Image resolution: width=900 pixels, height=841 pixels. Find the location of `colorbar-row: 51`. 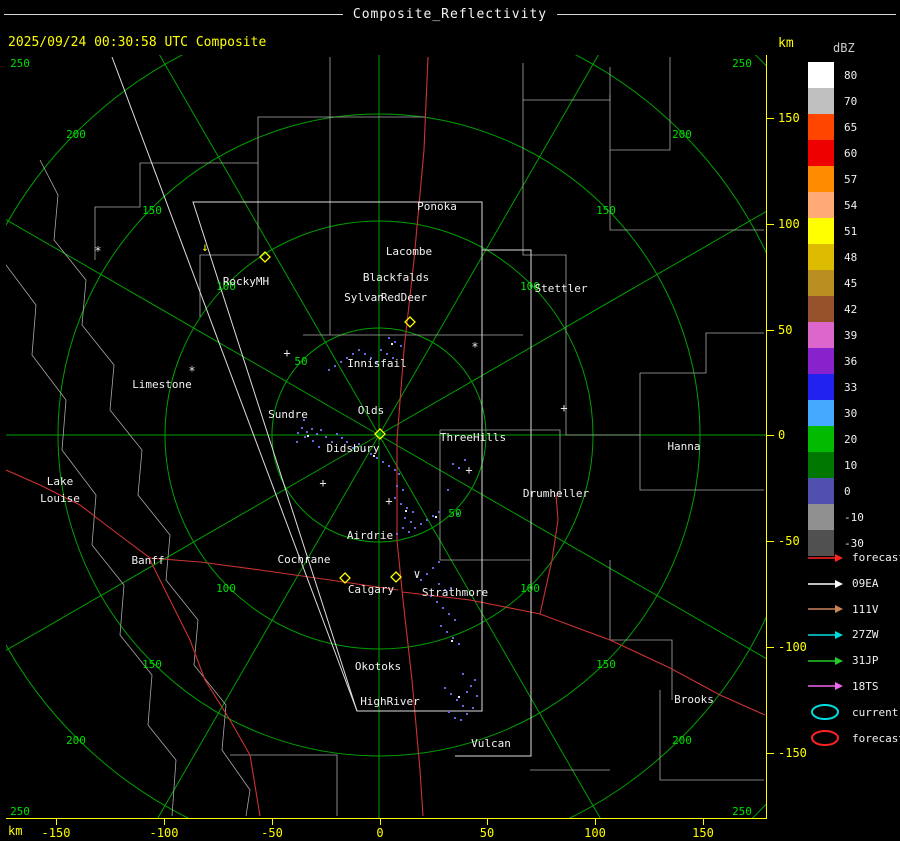

colorbar-row: 51 is located at coordinates (836, 231).